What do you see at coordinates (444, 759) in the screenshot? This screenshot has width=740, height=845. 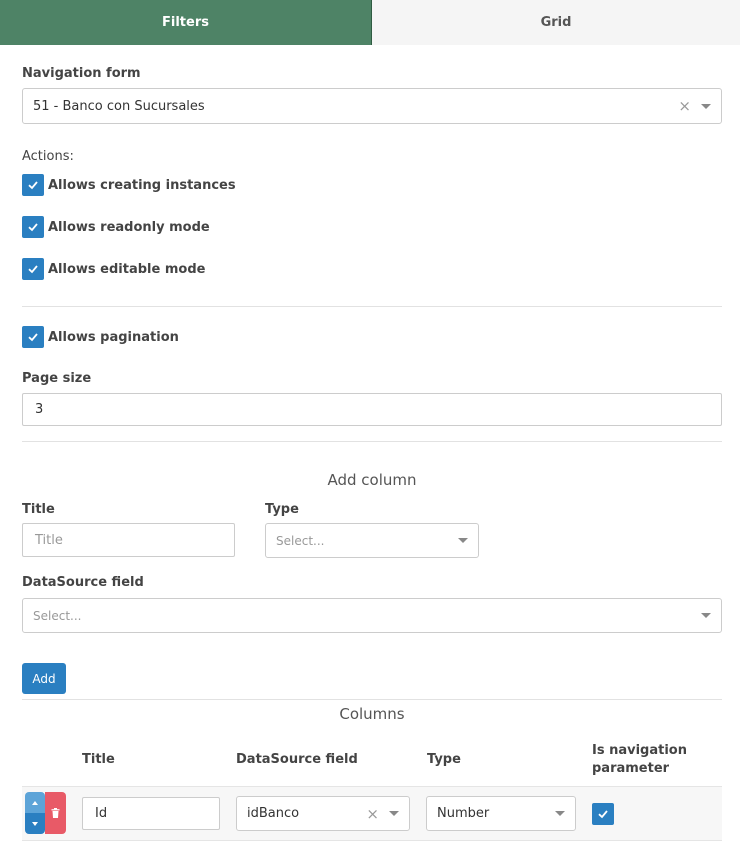 I see `column-header-type: Type` at bounding box center [444, 759].